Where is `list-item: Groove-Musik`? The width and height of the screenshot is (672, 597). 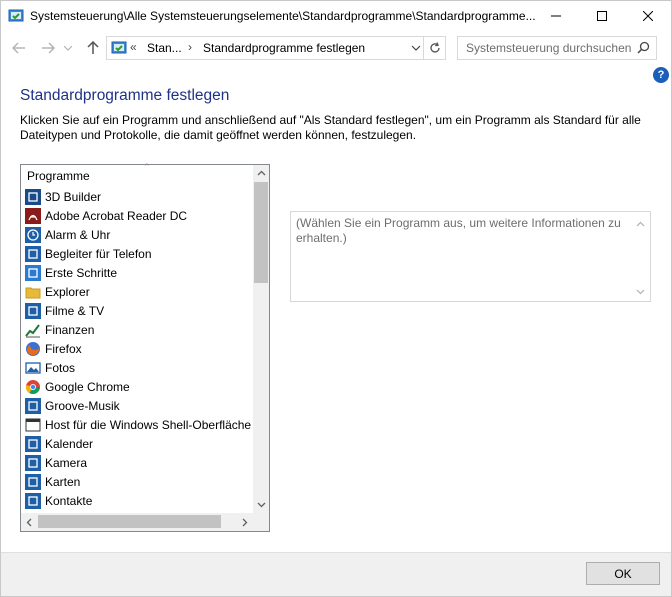 list-item: Groove-Musik is located at coordinates (138, 405).